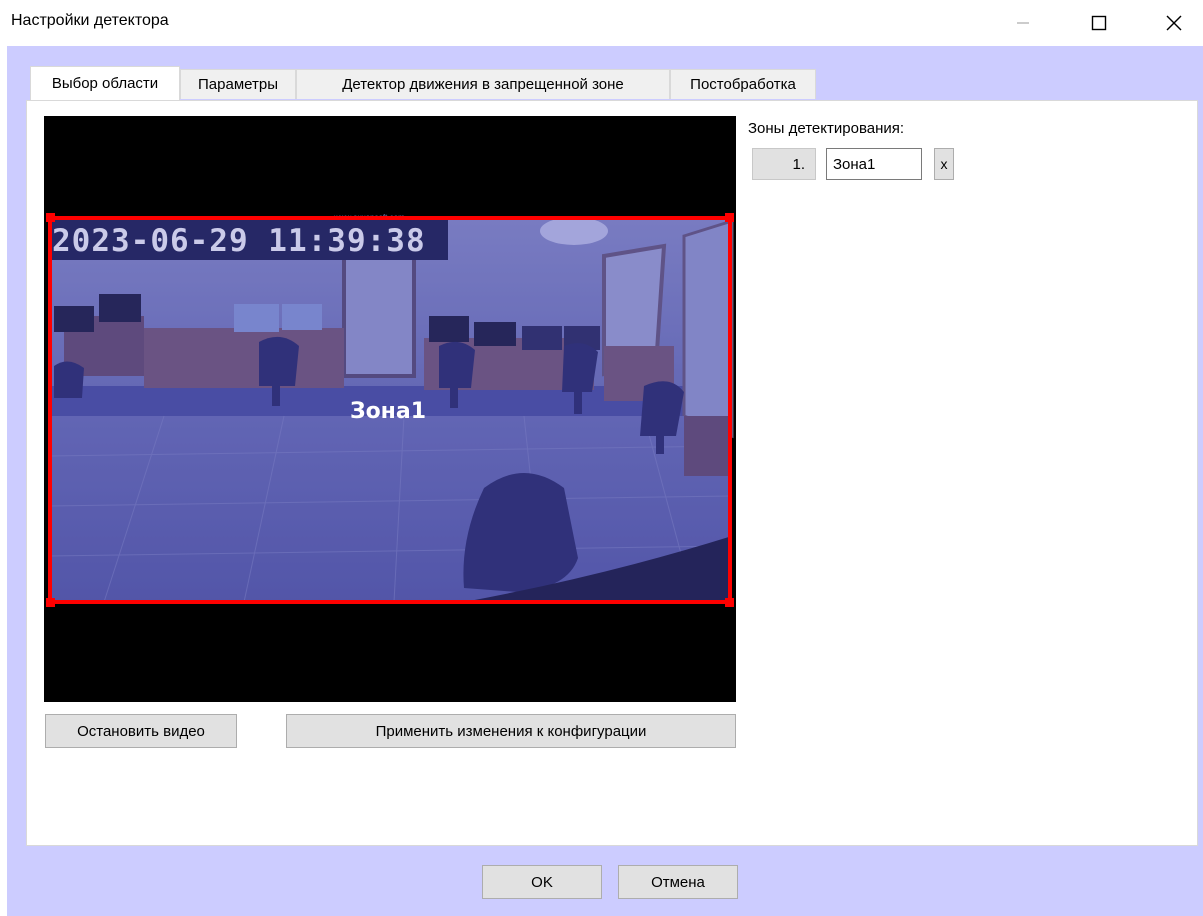  What do you see at coordinates (141, 731) in the screenshot?
I see `stop-video-button: Остановить видео` at bounding box center [141, 731].